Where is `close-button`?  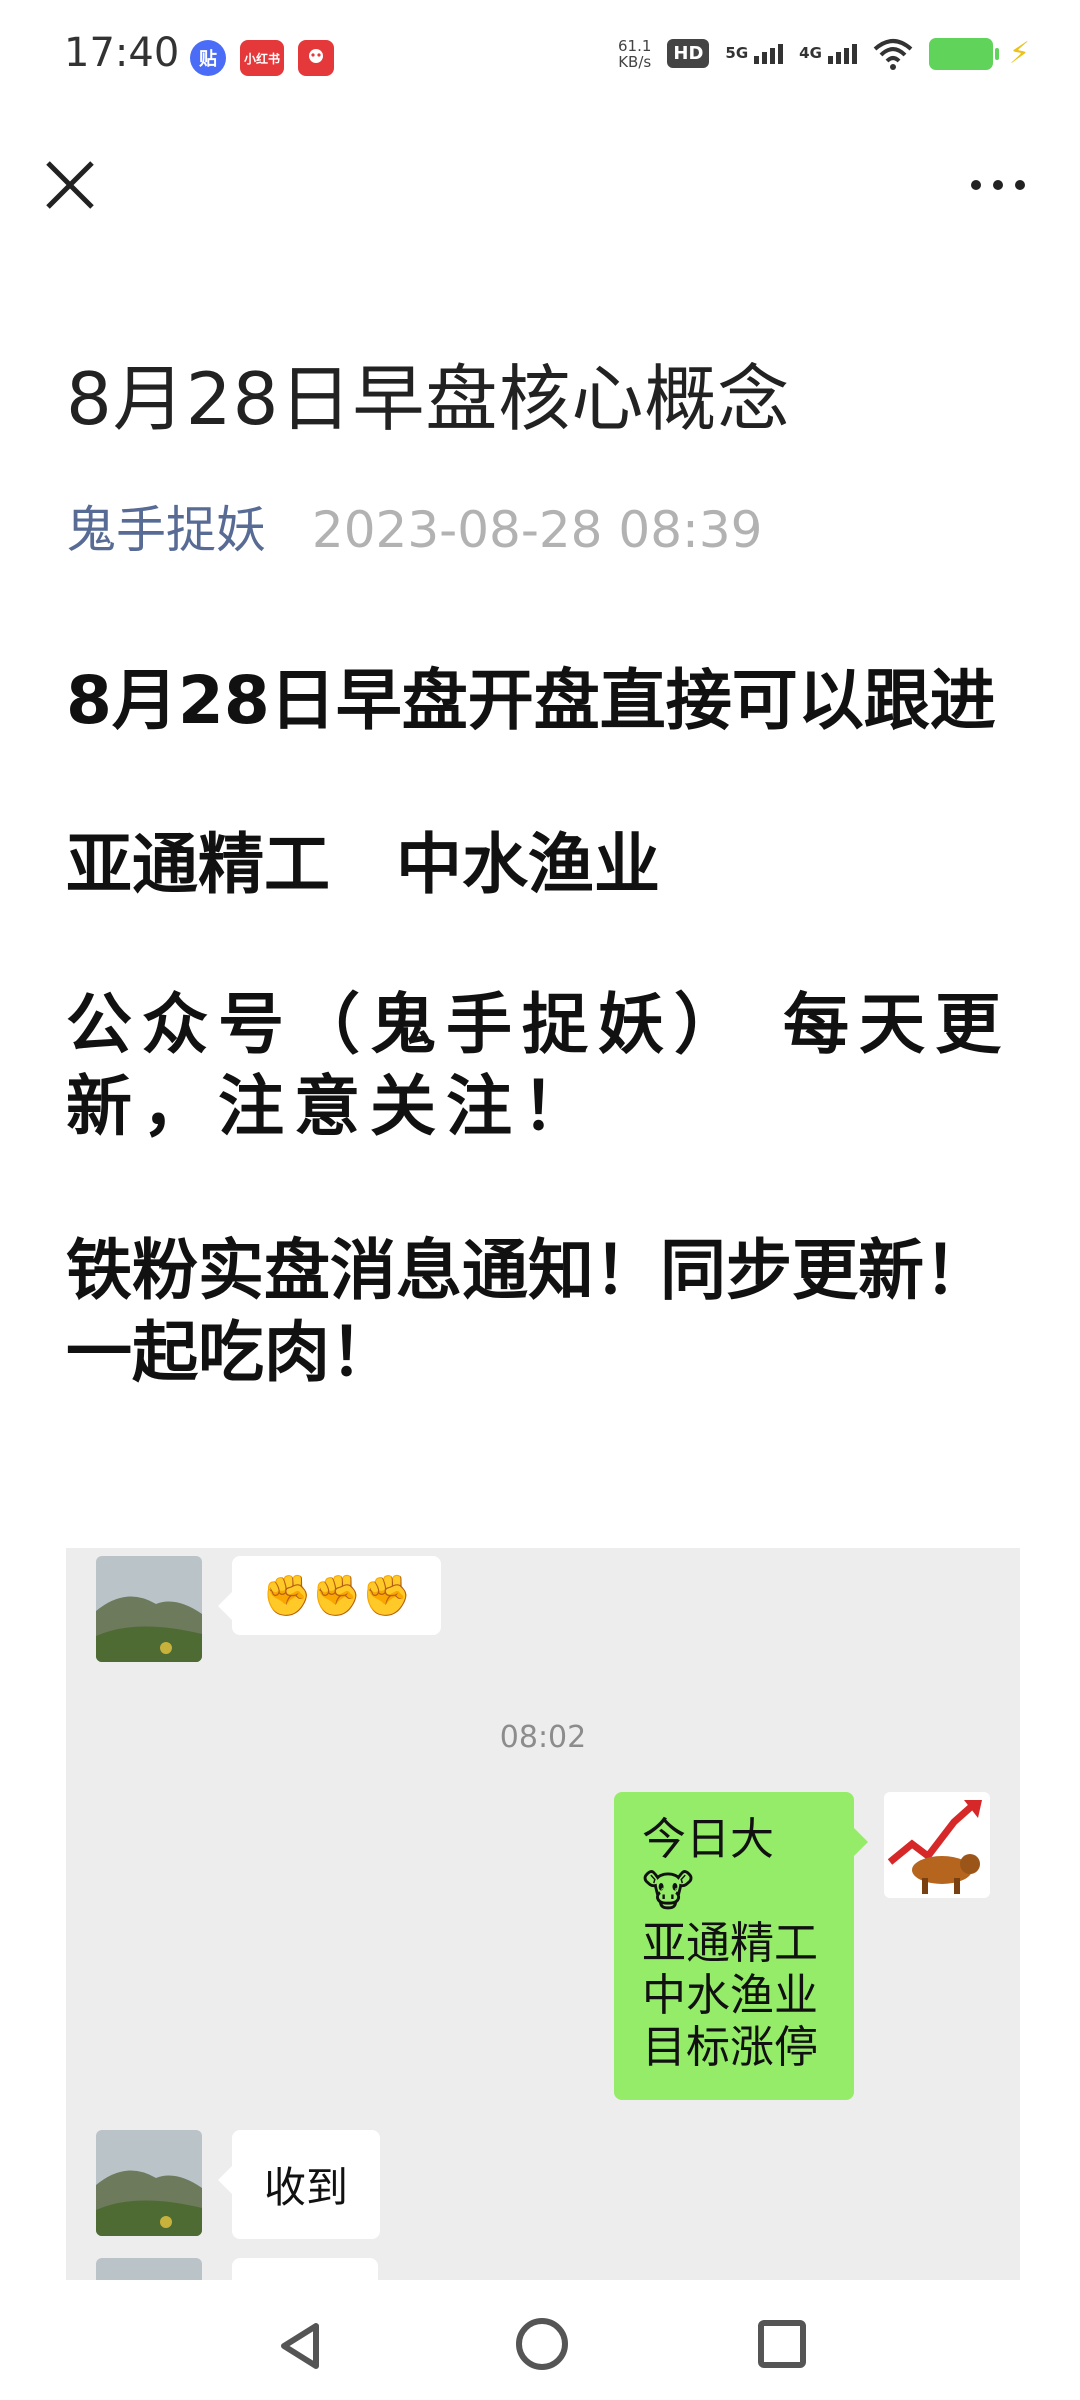
close-button is located at coordinates (70, 185).